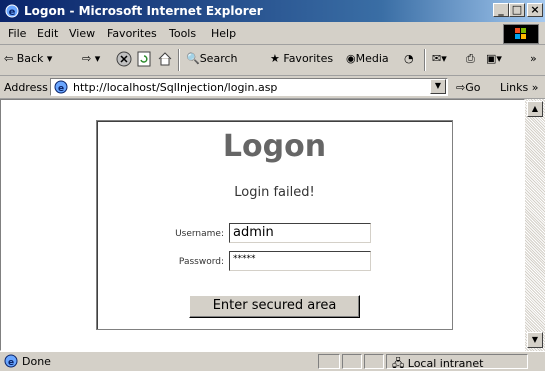 The width and height of the screenshot is (545, 374). What do you see at coordinates (275, 58) in the screenshot?
I see `favorites-icon: ★` at bounding box center [275, 58].